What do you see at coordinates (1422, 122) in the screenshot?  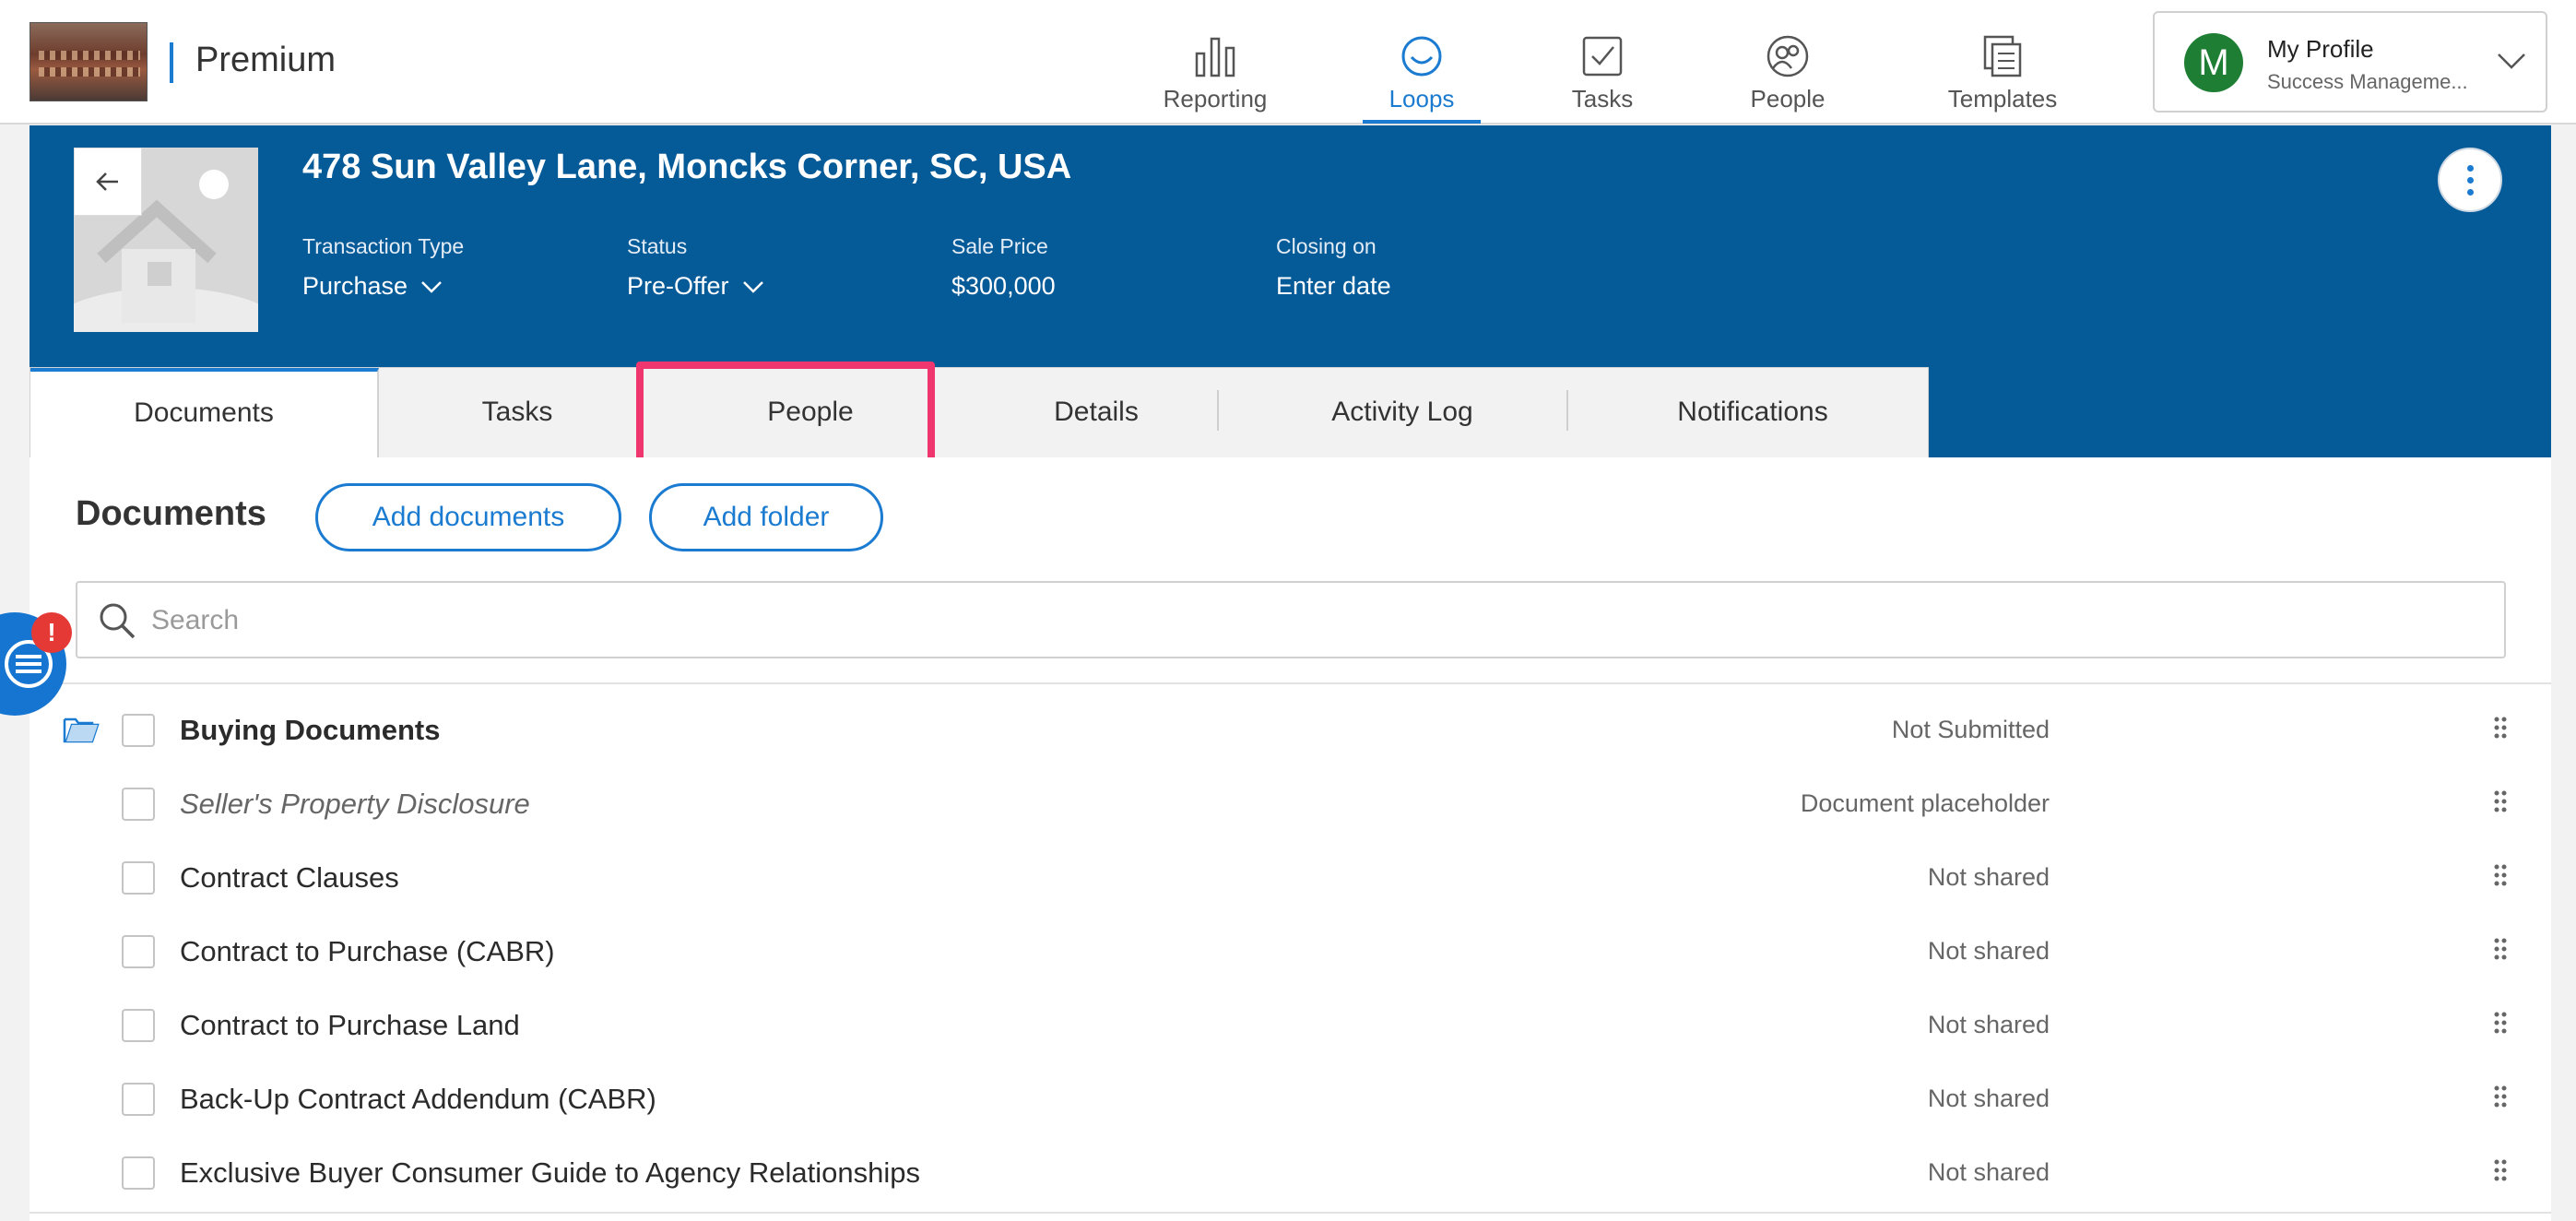 I see `active-nav-underline` at bounding box center [1422, 122].